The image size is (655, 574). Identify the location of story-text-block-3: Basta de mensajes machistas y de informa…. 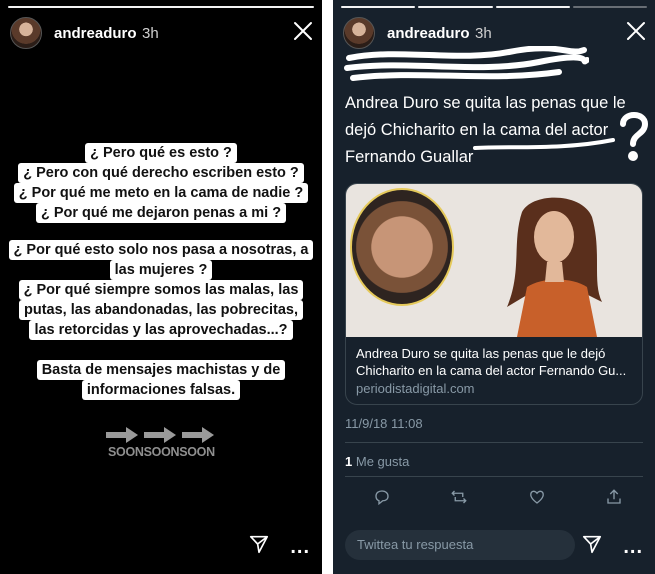
(161, 380).